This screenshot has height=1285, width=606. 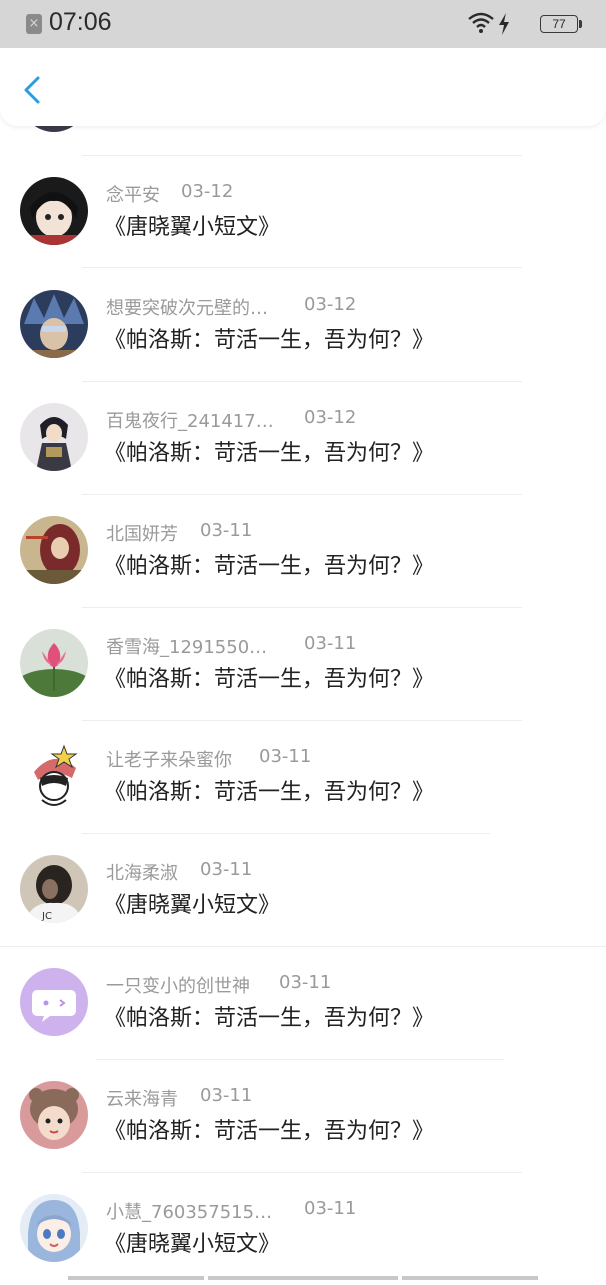 I want to click on list-item: 小慧_760357515… 03-11 《唐晓翼小短文》, so click(x=303, y=1228).